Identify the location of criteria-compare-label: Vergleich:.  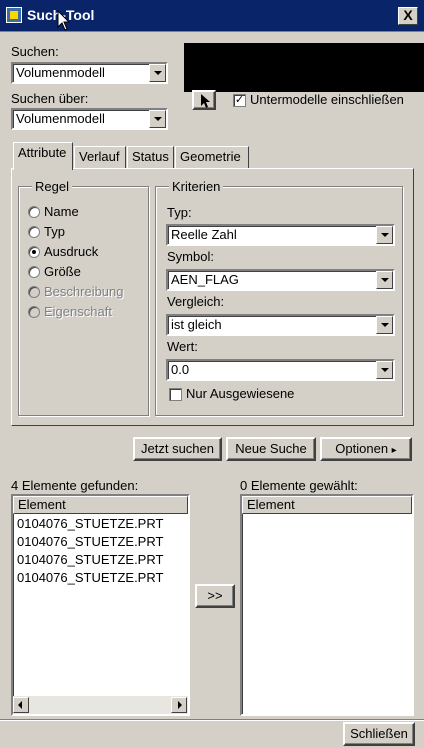
(196, 301).